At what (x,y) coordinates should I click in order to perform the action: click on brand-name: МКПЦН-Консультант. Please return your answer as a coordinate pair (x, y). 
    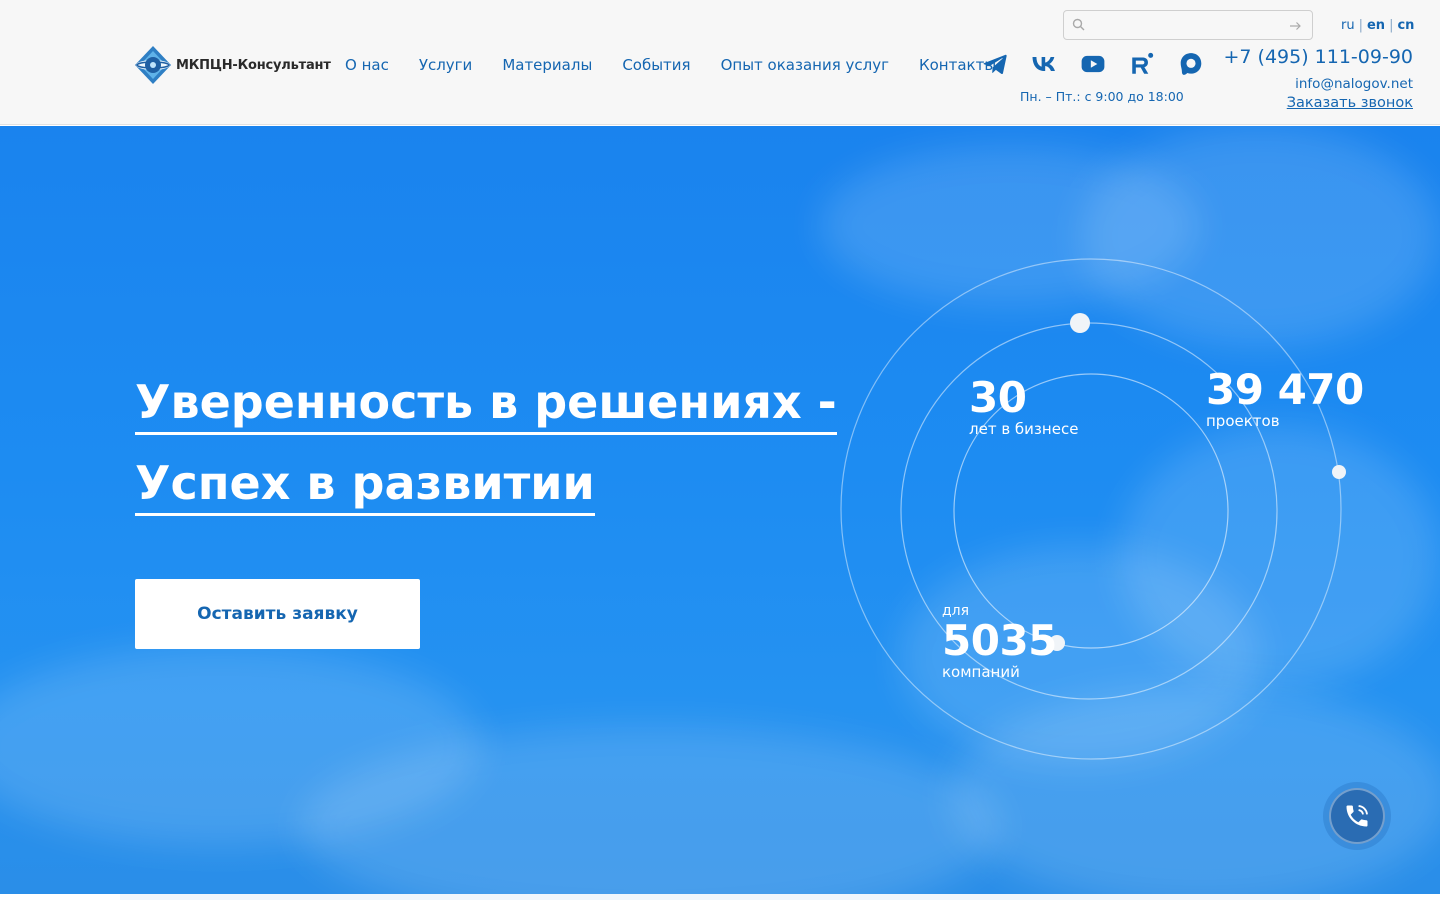
    Looking at the image, I should click on (253, 65).